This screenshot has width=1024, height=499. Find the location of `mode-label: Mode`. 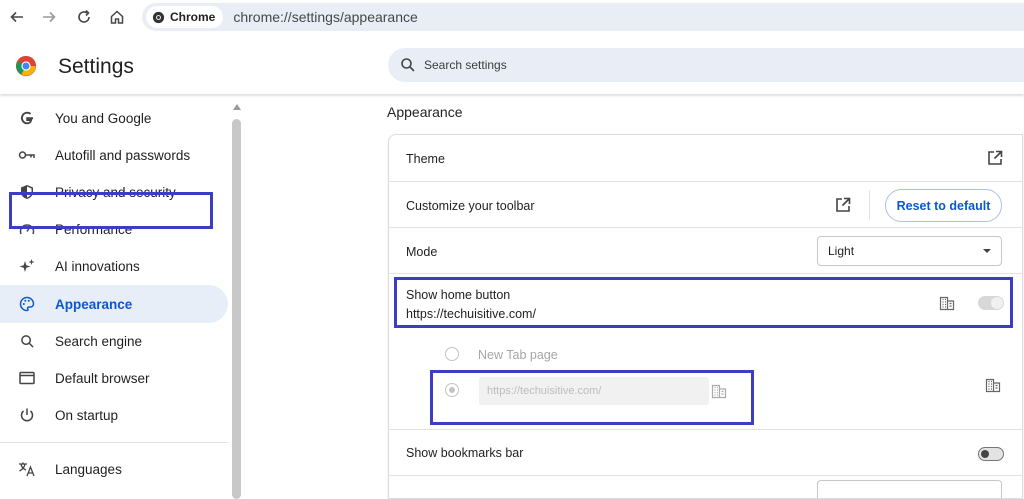

mode-label: Mode is located at coordinates (422, 252).